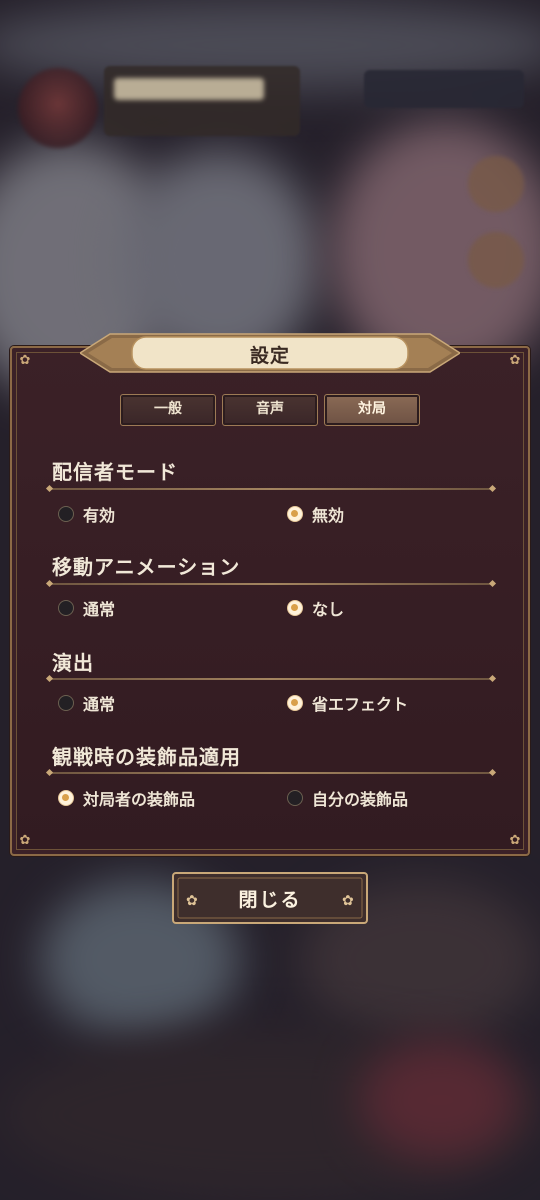 The height and width of the screenshot is (1200, 540). What do you see at coordinates (99, 515) in the screenshot?
I see `option-label: 有効` at bounding box center [99, 515].